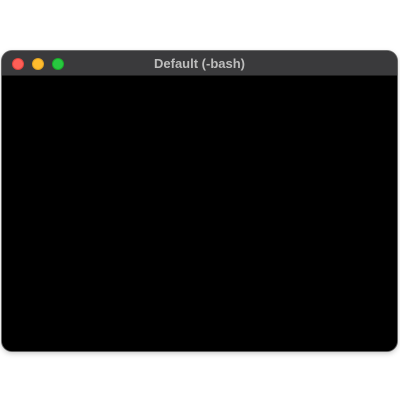  I want to click on title-bar: Default (-bash), so click(199, 63).